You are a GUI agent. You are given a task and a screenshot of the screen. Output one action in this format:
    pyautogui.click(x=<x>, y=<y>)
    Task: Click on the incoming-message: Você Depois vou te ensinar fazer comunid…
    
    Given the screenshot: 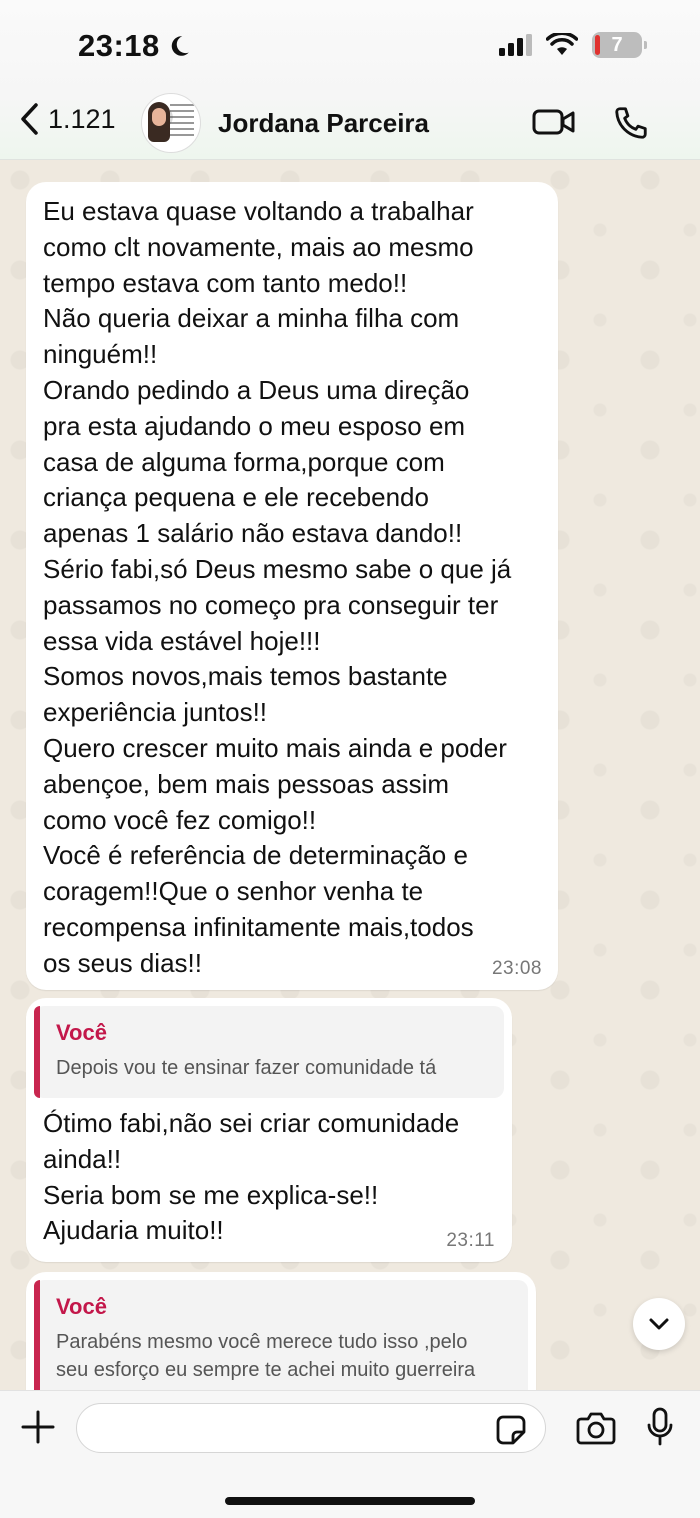 What is the action you would take?
    pyautogui.click(x=269, y=1130)
    